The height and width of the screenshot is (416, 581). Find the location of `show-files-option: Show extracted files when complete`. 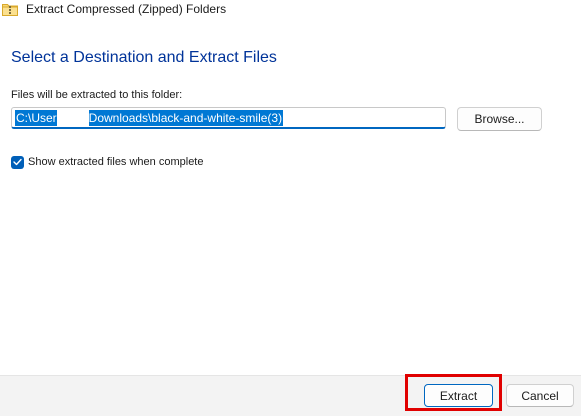

show-files-option: Show extracted files when complete is located at coordinates (107, 162).